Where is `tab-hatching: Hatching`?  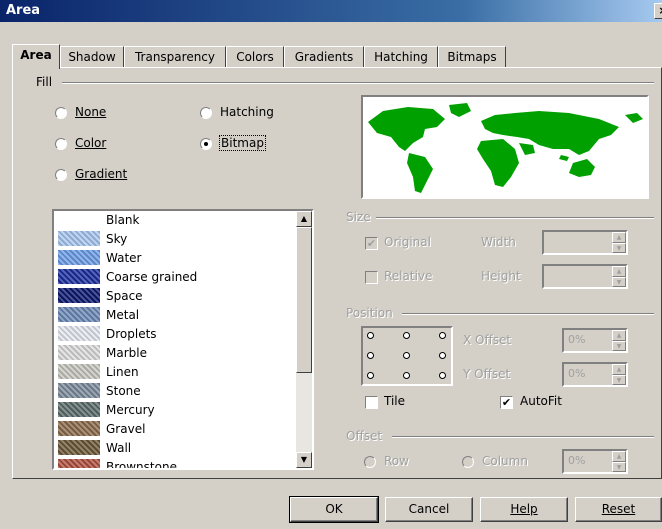
tab-hatching: Hatching is located at coordinates (401, 57).